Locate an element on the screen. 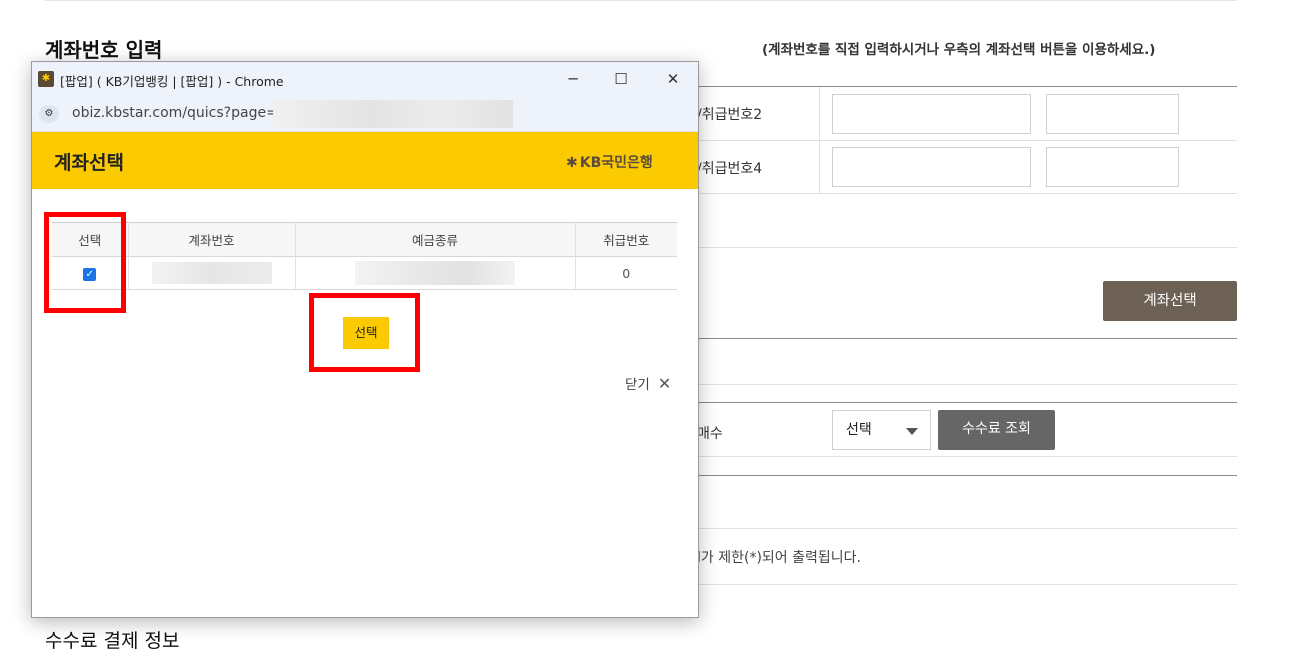 This screenshot has height=670, width=1294. field-label-handling-2: /취급번호2 is located at coordinates (730, 115).